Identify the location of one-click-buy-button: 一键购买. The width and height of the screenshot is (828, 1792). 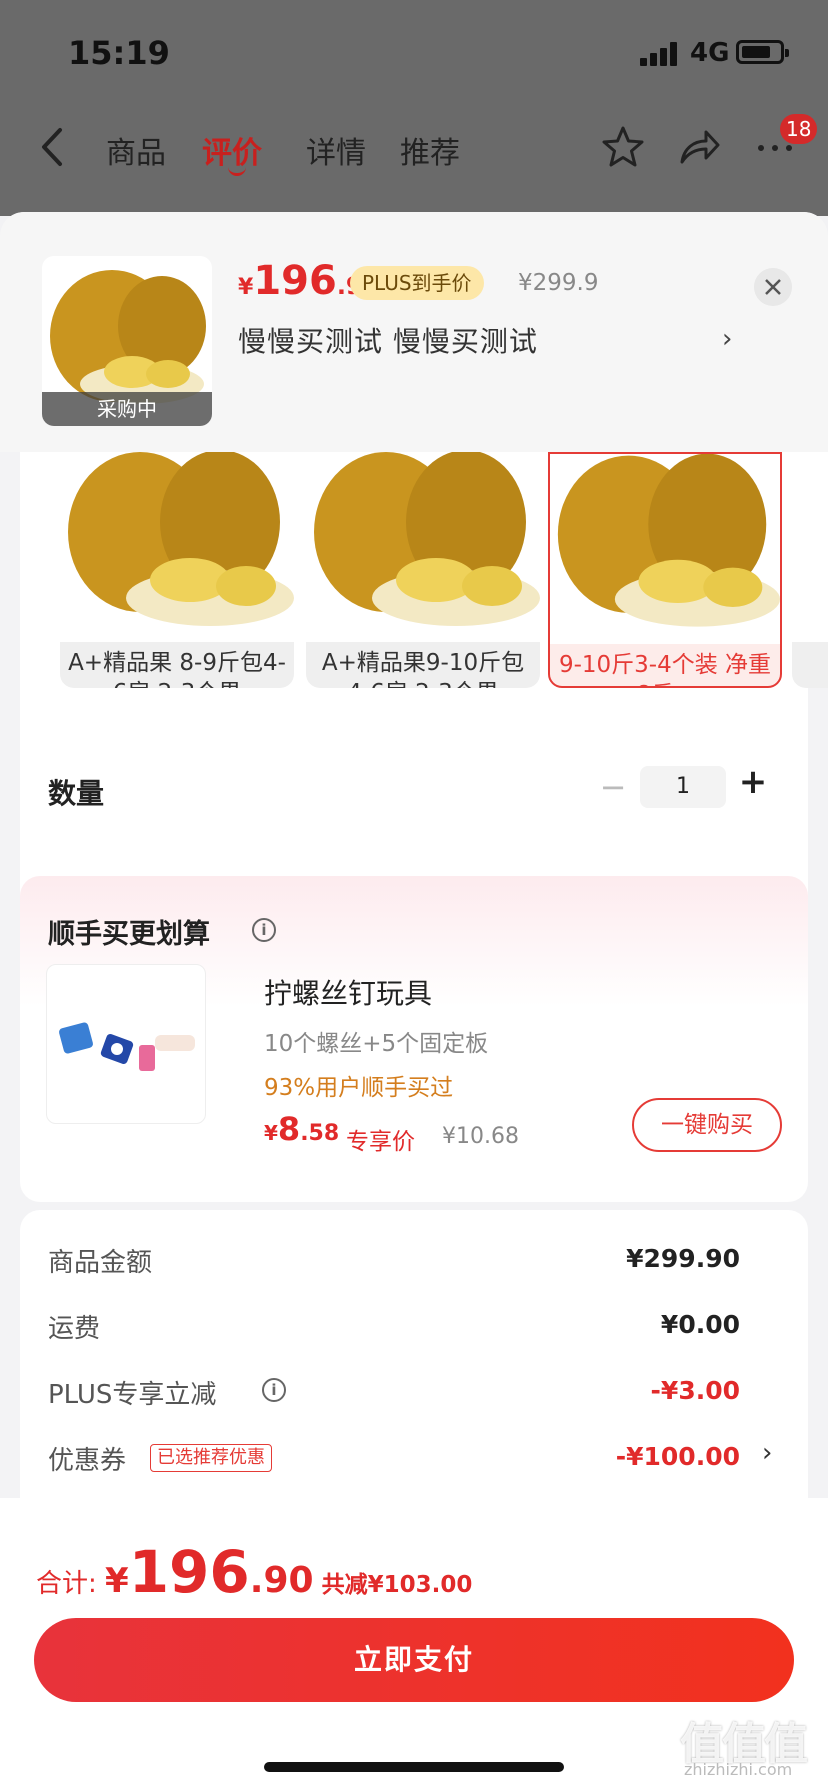
(707, 1125).